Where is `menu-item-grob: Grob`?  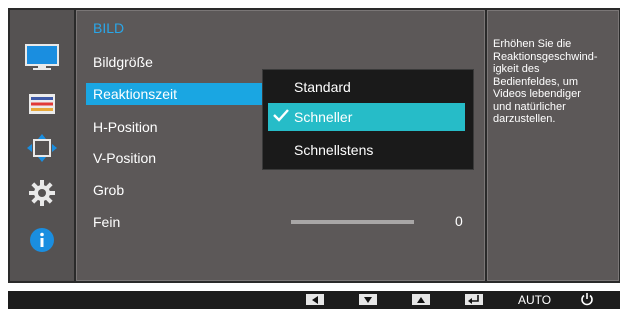 menu-item-grob: Grob is located at coordinates (108, 190).